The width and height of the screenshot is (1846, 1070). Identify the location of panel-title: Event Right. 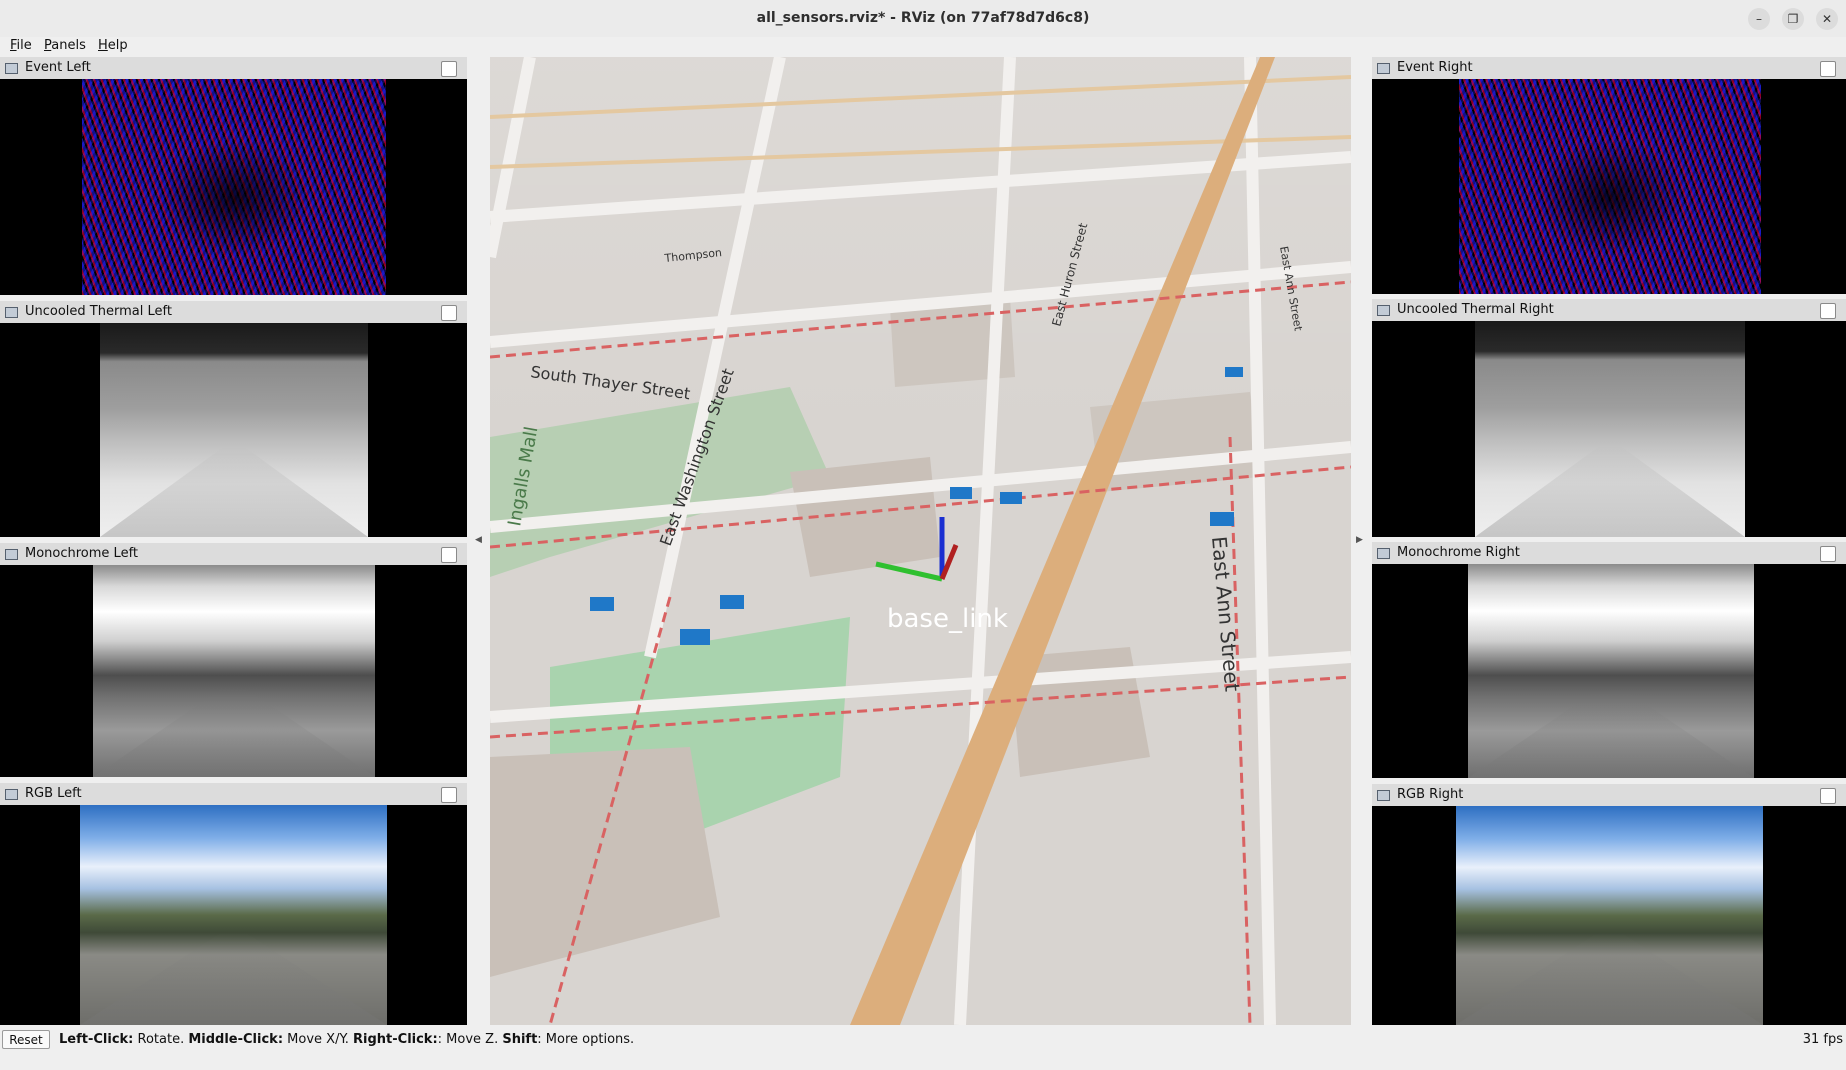
(1435, 67).